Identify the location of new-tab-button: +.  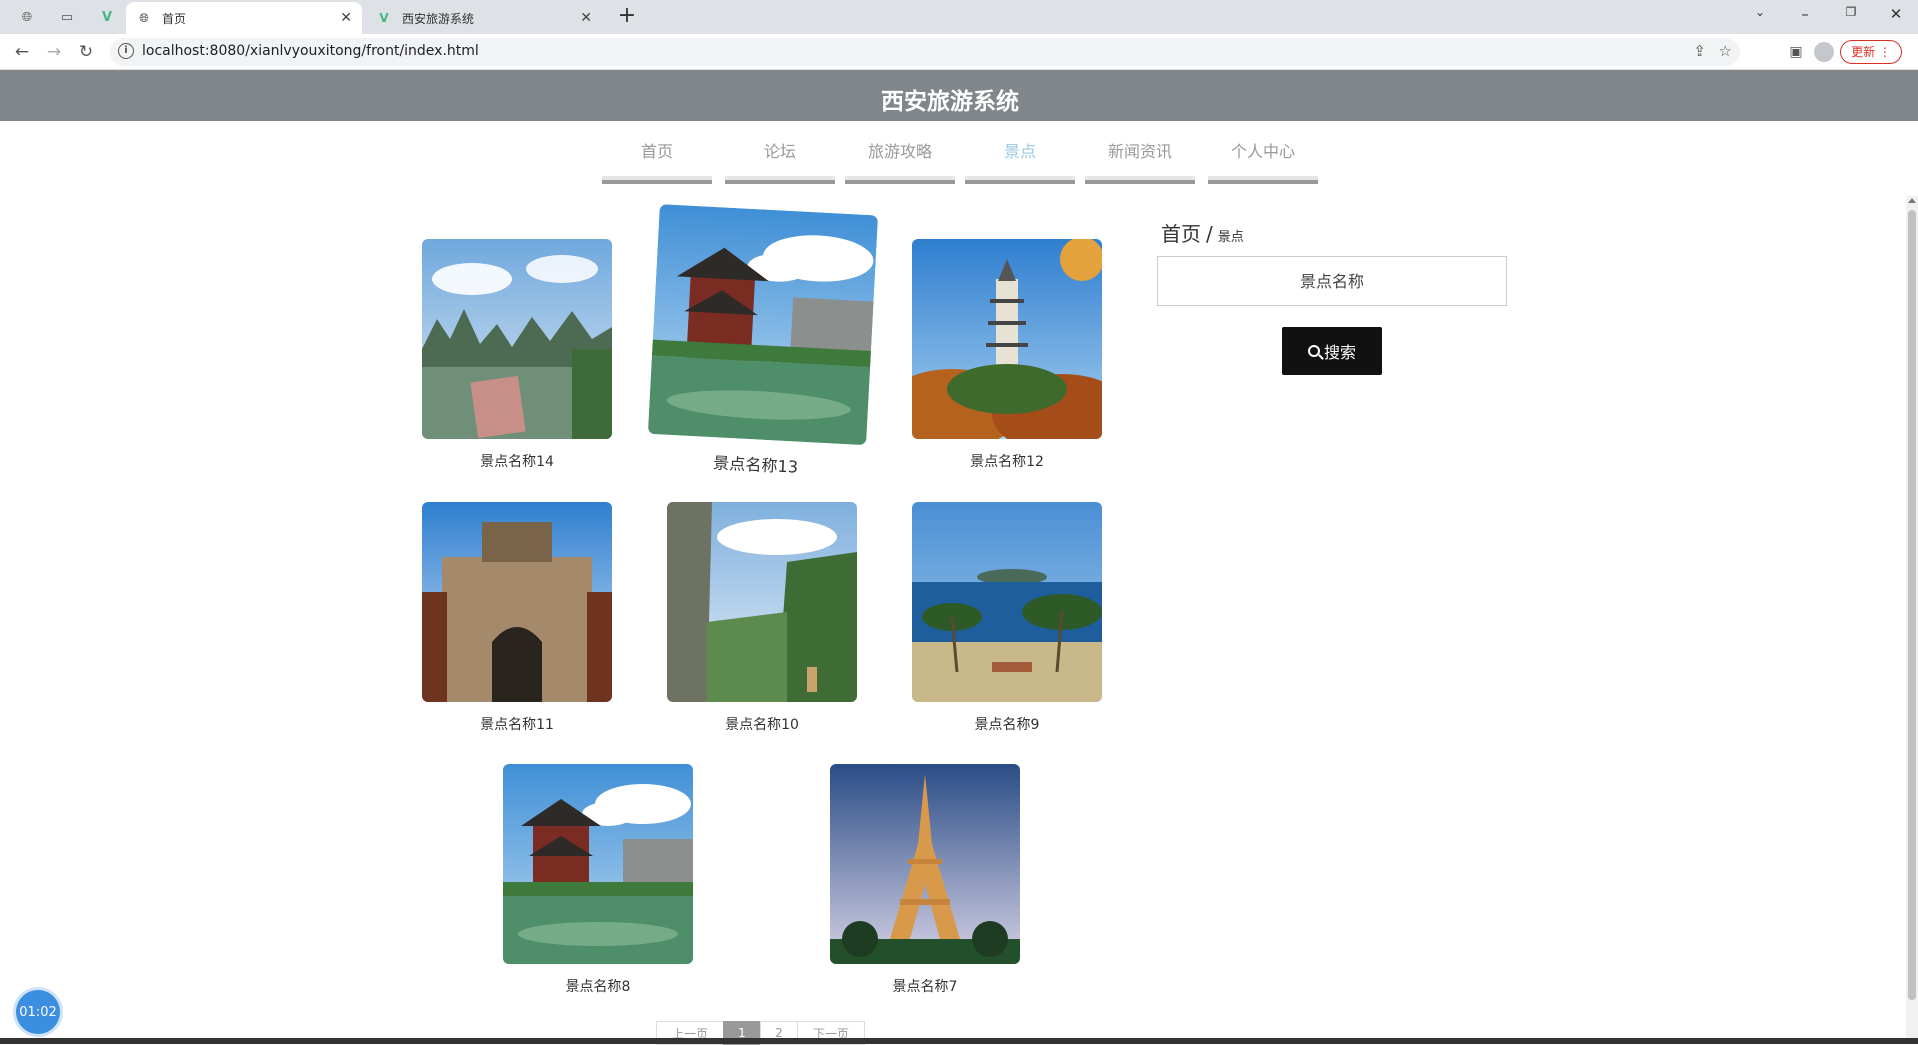
(627, 17).